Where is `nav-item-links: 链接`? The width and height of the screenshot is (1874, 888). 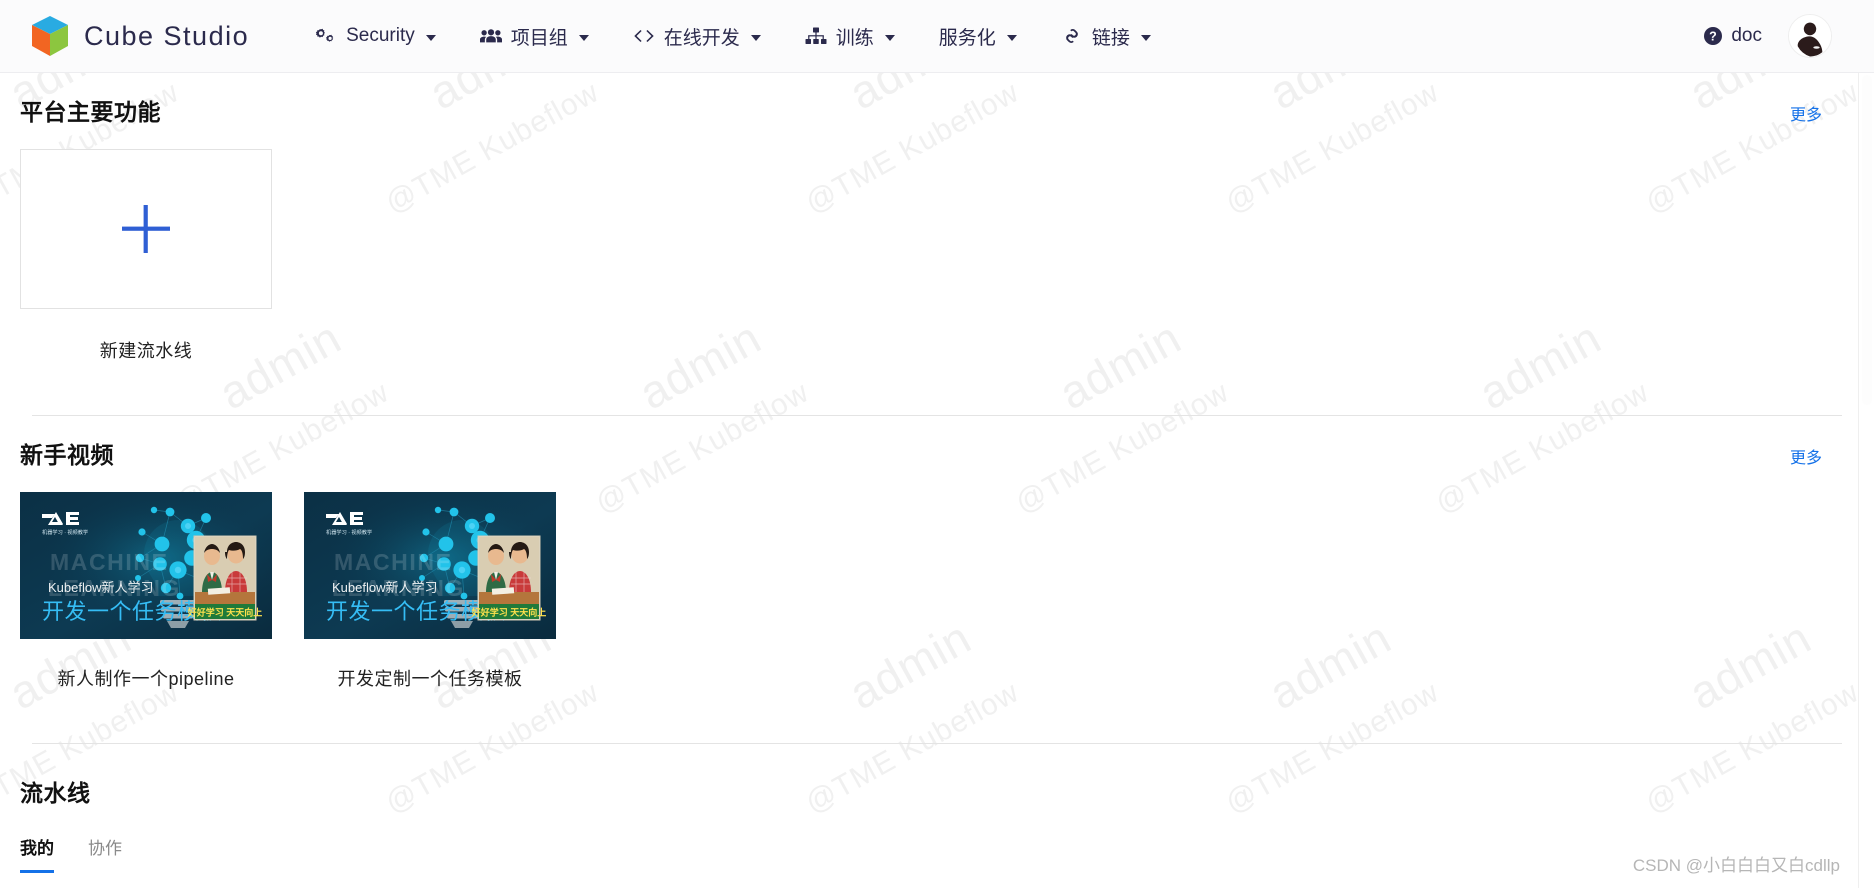
nav-item-links: 链接 is located at coordinates (1106, 36).